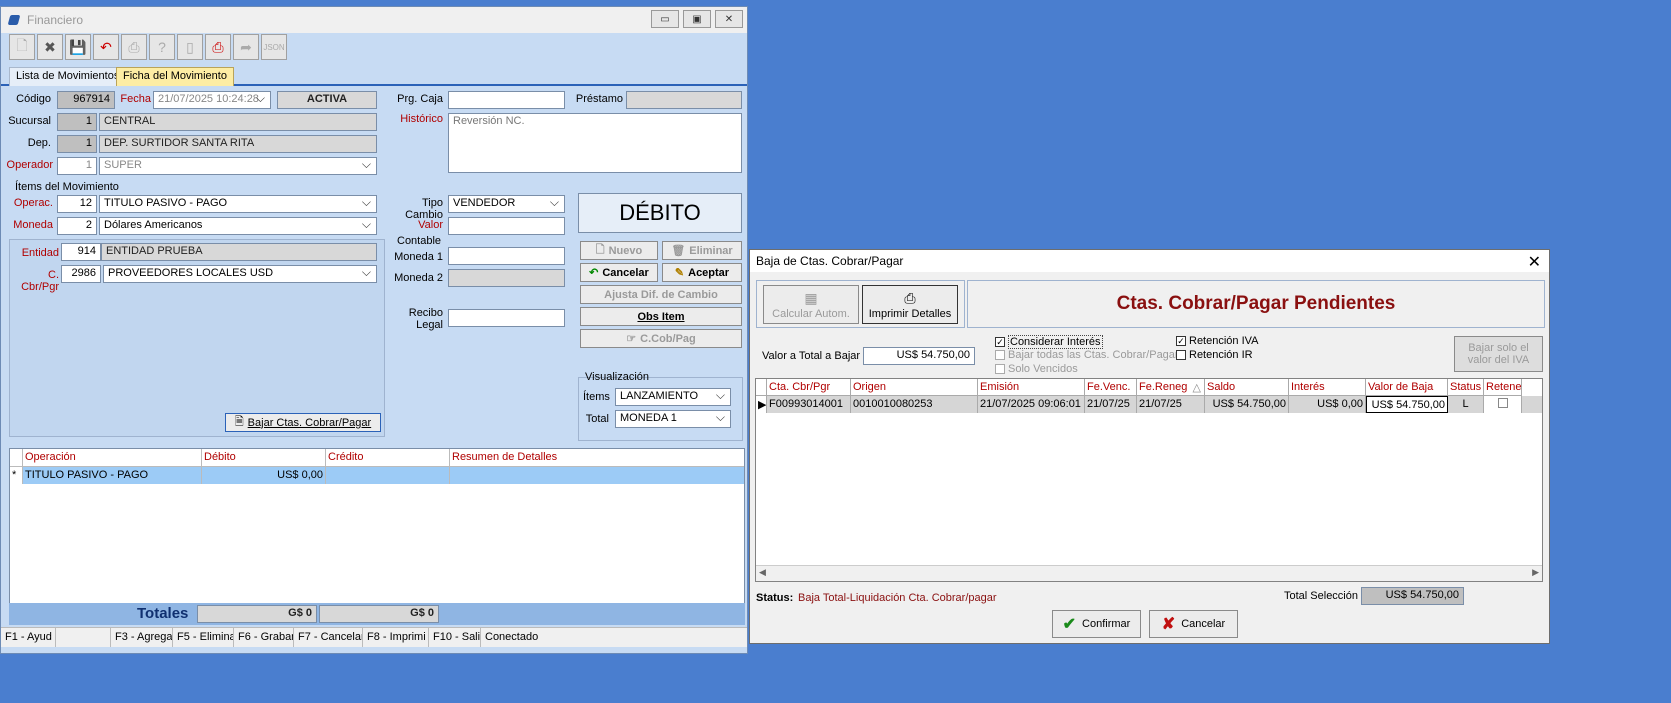 The image size is (1671, 703). I want to click on printer-red-icon: ⎙, so click(218, 47).